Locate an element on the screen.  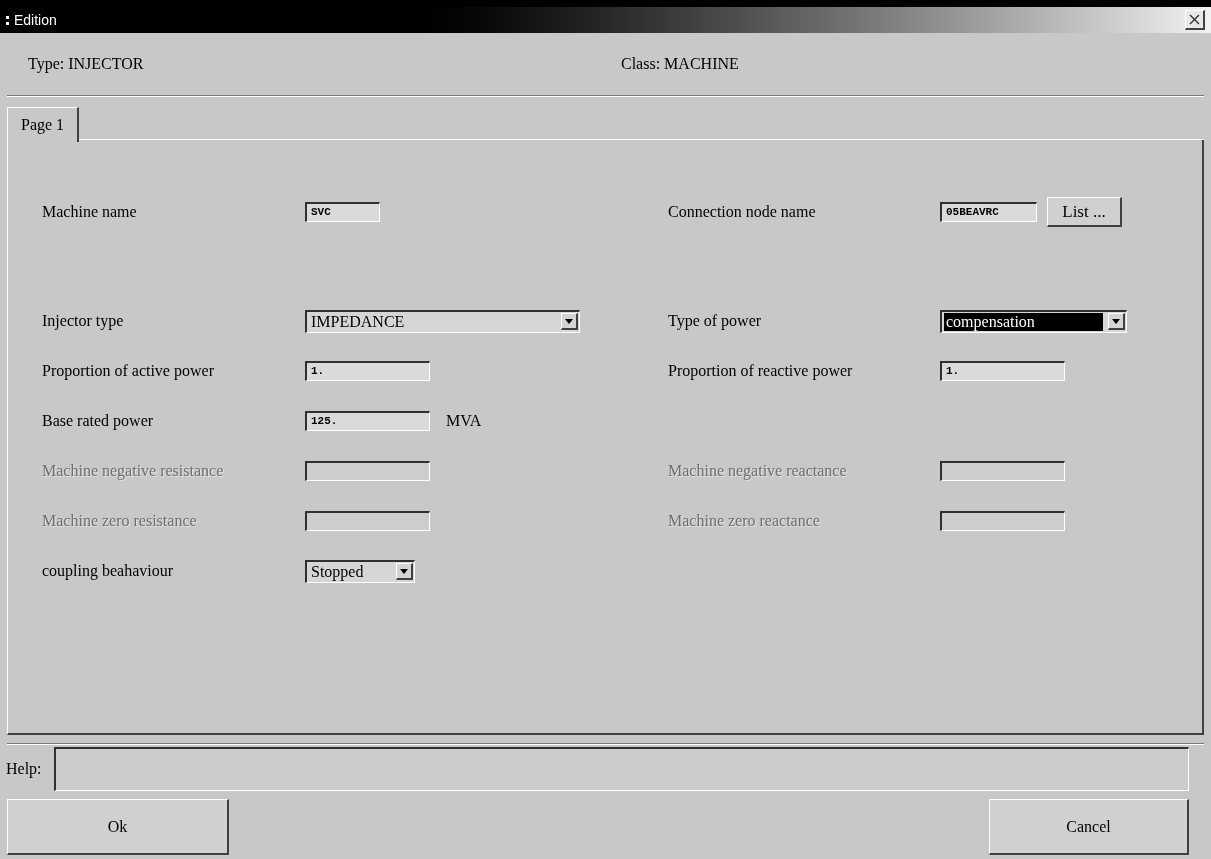
text-field: 125. is located at coordinates (367, 421).